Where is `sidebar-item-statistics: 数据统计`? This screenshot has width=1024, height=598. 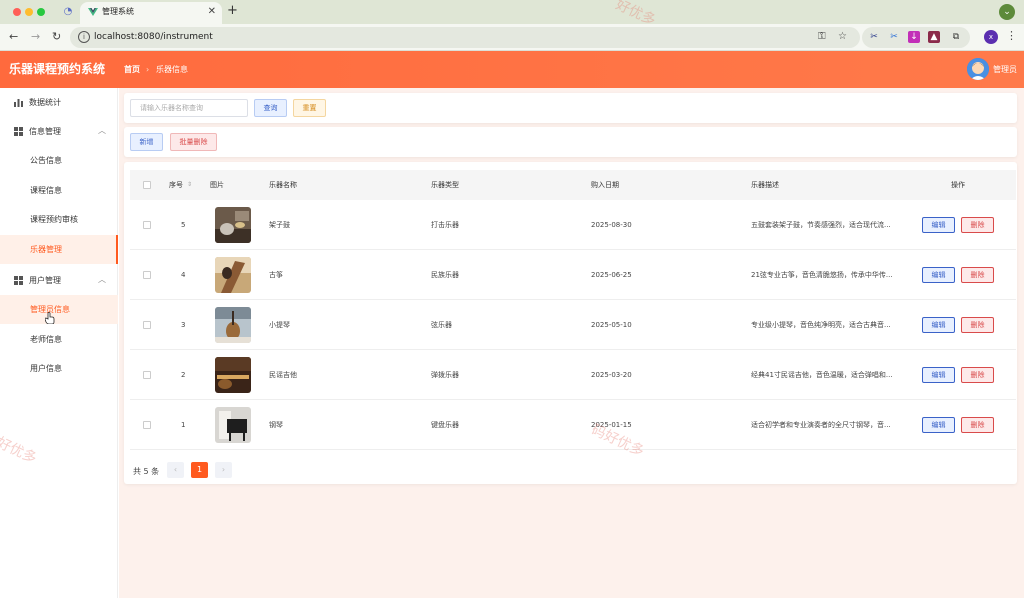
sidebar-item-statistics: 数据统计 is located at coordinates (59, 102).